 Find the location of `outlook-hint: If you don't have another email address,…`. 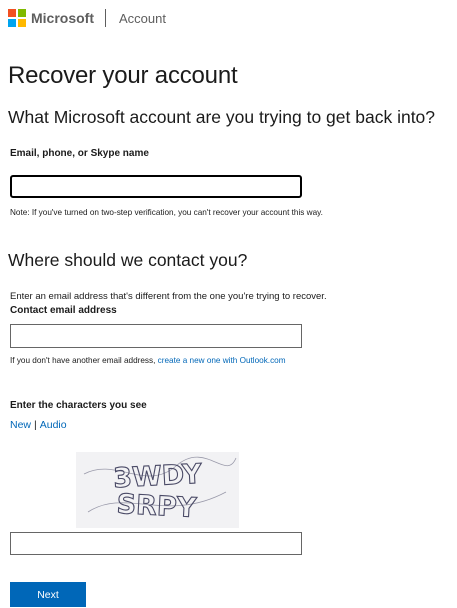

outlook-hint: If you don't have another email address,… is located at coordinates (148, 360).